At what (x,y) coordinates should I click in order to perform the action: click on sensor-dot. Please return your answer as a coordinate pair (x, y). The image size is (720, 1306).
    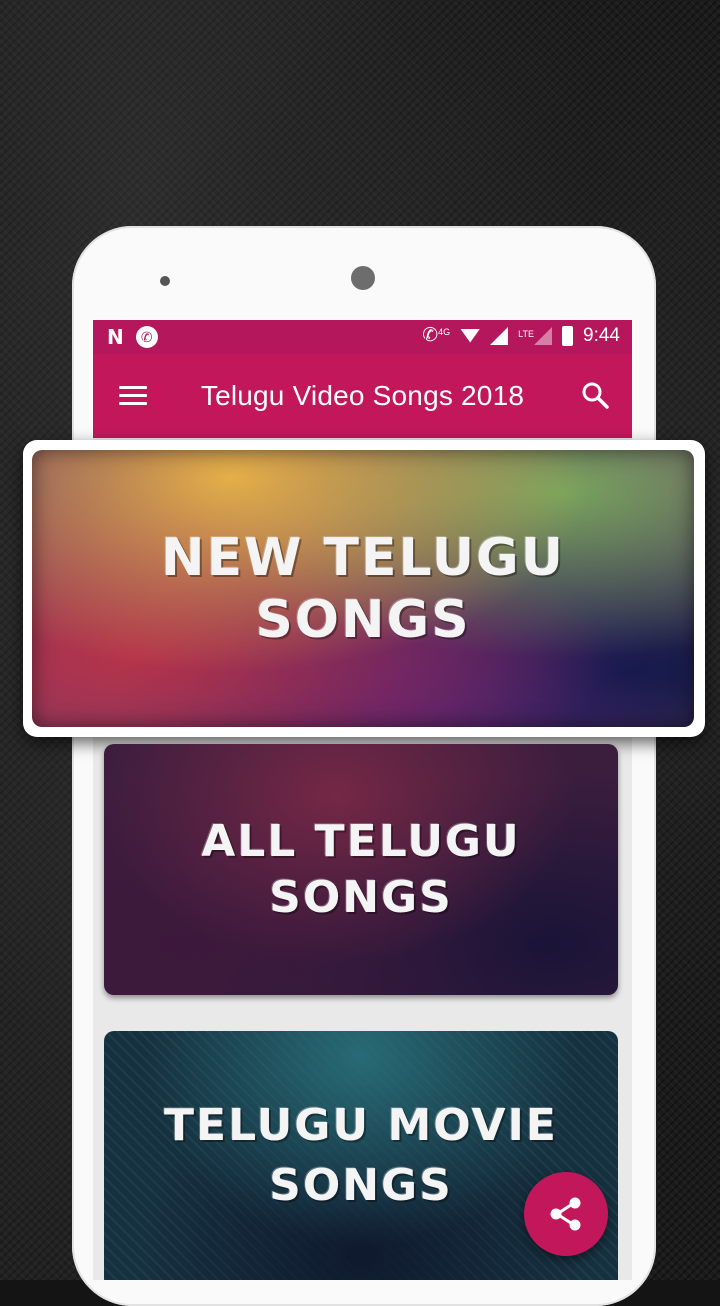
    Looking at the image, I should click on (165, 281).